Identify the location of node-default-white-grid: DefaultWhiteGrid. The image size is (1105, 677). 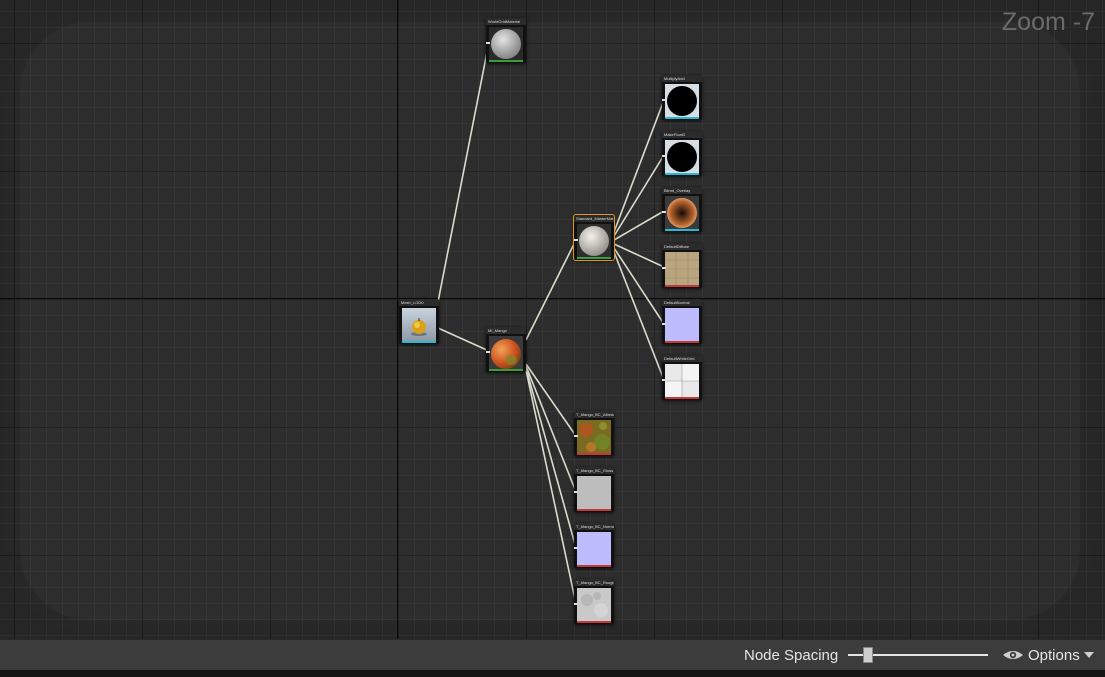
(682, 377).